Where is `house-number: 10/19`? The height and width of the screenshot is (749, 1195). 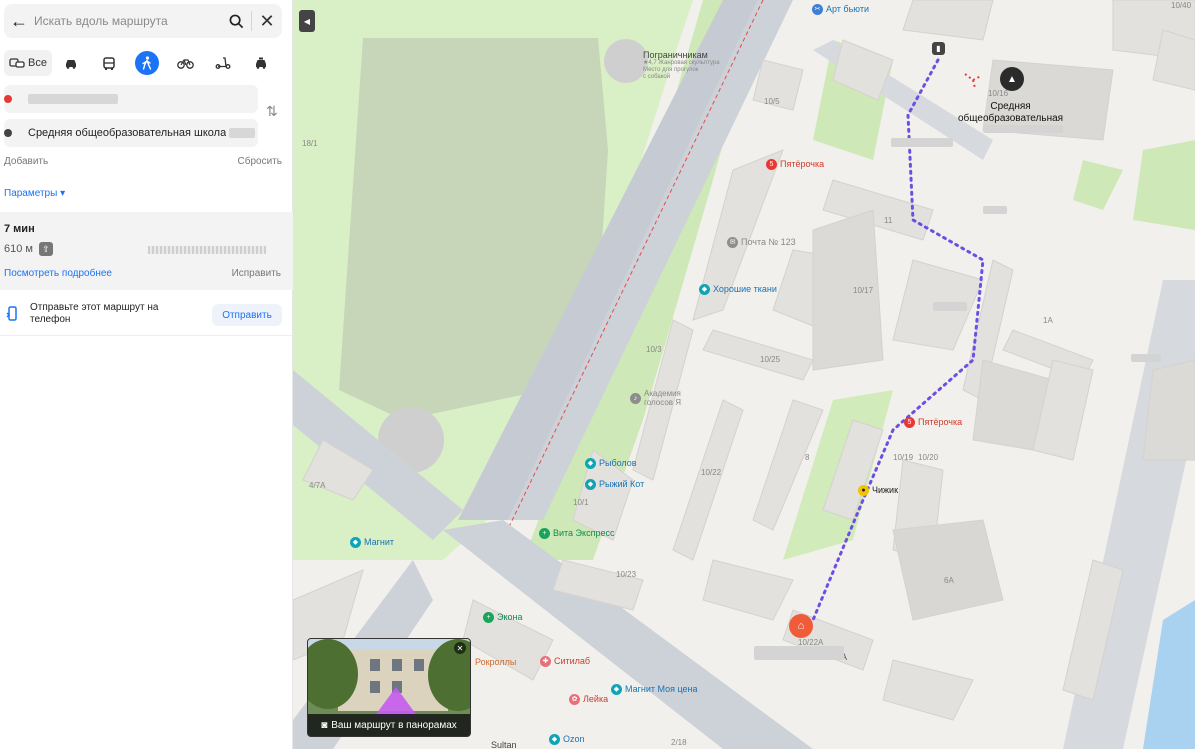
house-number: 10/19 is located at coordinates (903, 457).